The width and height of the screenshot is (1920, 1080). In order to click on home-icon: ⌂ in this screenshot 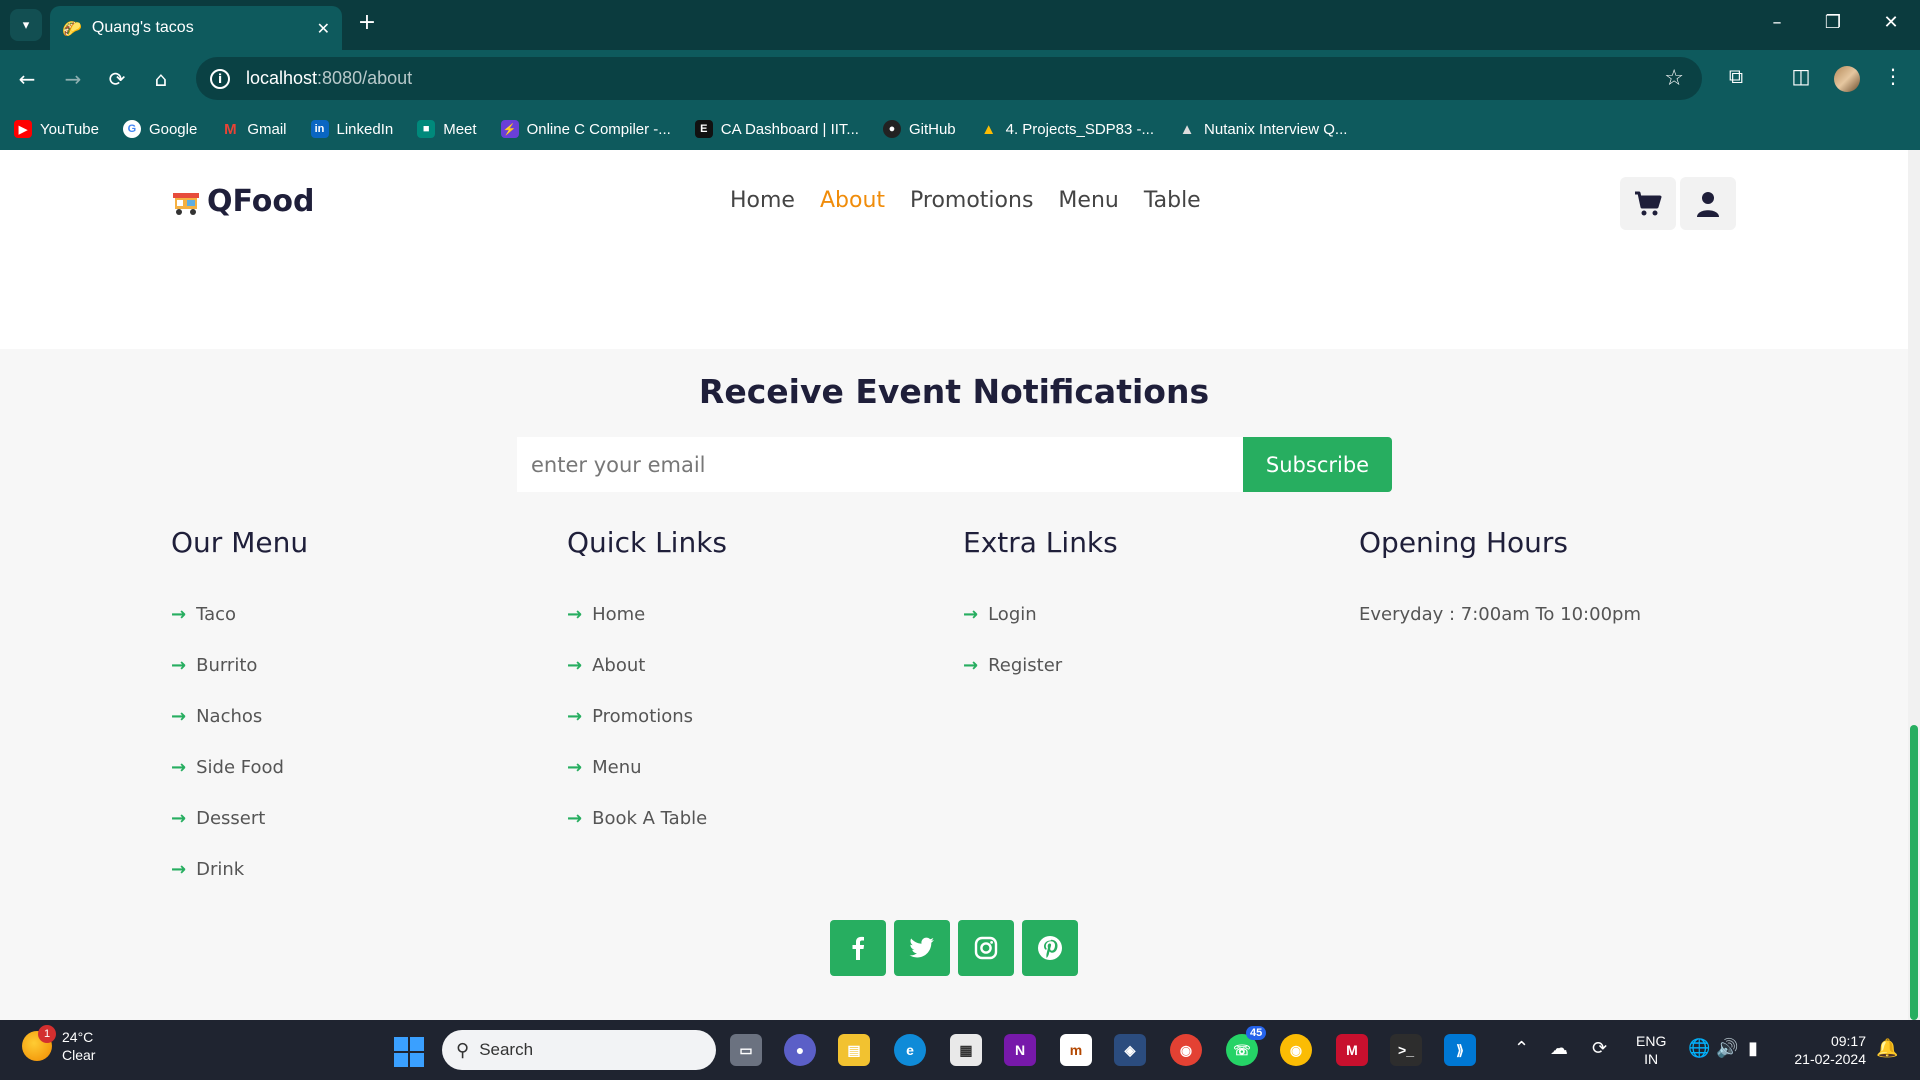, I will do `click(161, 79)`.